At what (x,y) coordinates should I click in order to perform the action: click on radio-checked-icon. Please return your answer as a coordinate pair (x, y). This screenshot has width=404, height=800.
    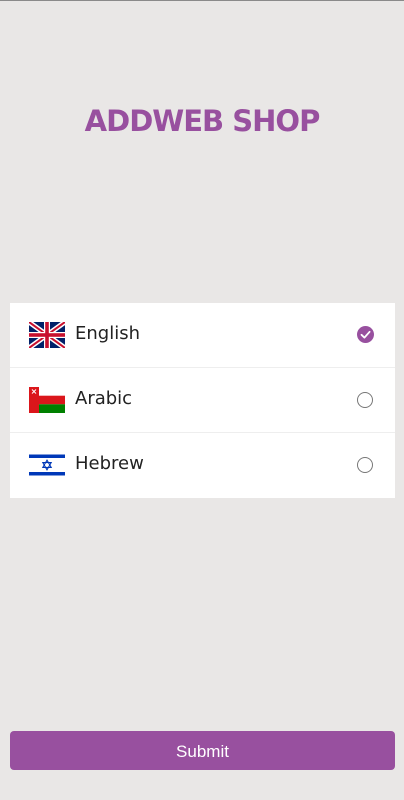
    Looking at the image, I should click on (365, 334).